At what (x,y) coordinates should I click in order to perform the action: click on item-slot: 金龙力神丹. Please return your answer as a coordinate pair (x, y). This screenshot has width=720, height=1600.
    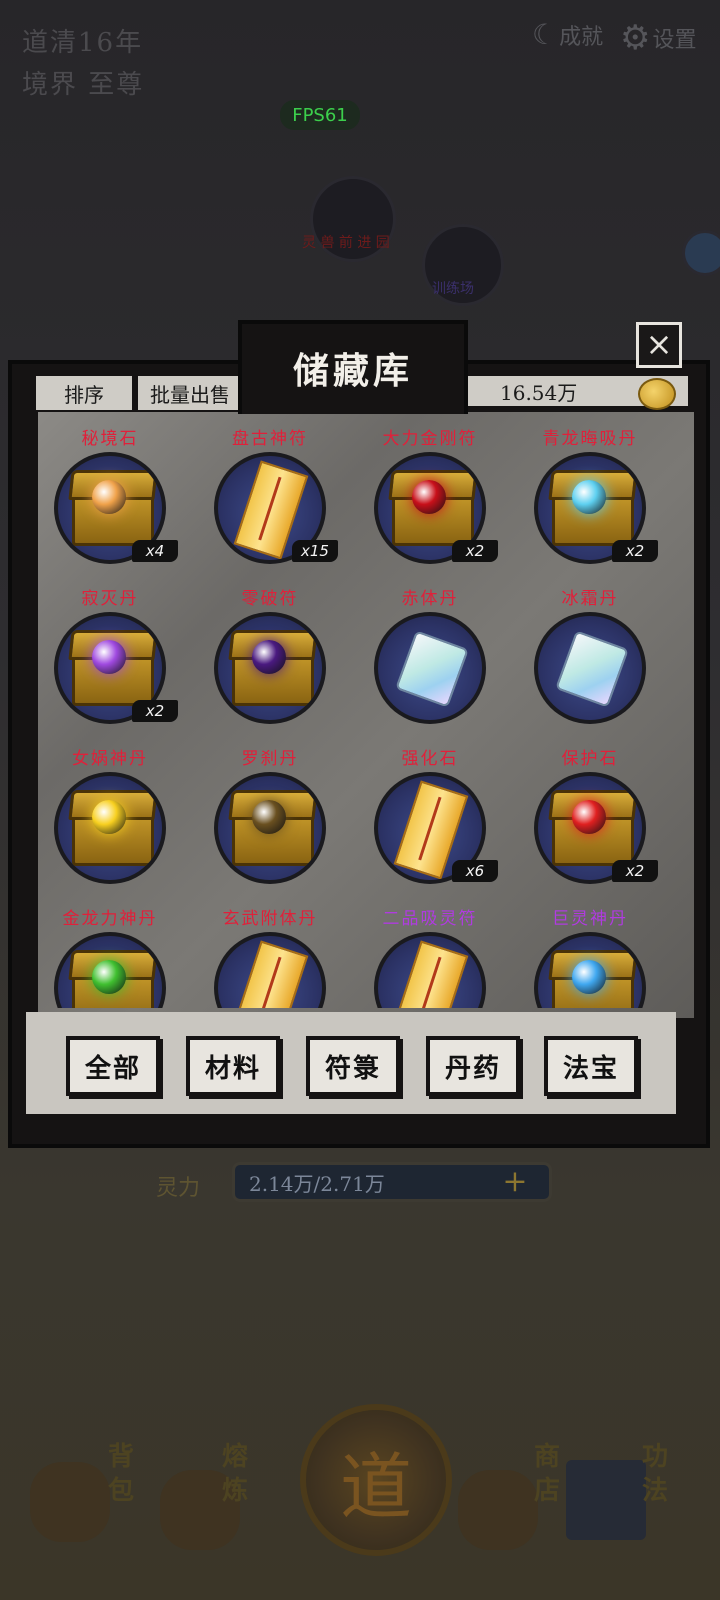
    Looking at the image, I should click on (110, 956).